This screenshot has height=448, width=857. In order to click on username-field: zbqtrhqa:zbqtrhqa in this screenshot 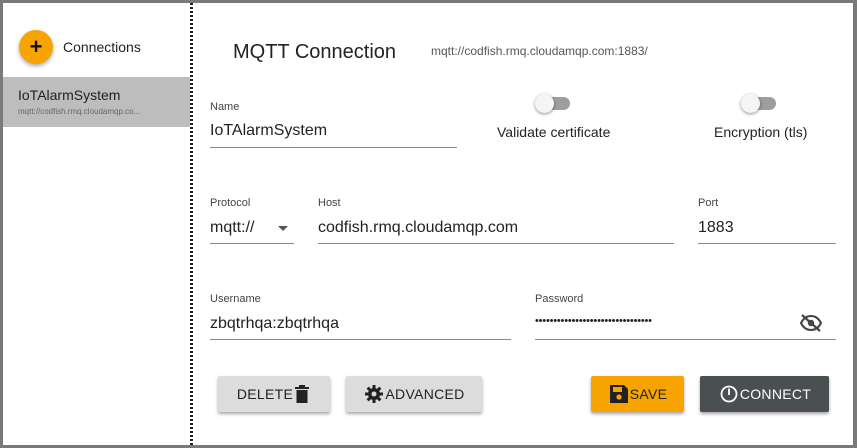, I will do `click(274, 324)`.